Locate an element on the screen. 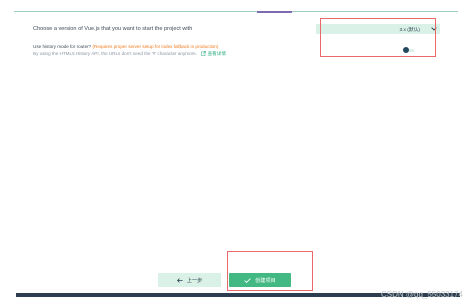 The width and height of the screenshot is (474, 305). router-history-question: Use history mode for router? is located at coordinates (62, 46).